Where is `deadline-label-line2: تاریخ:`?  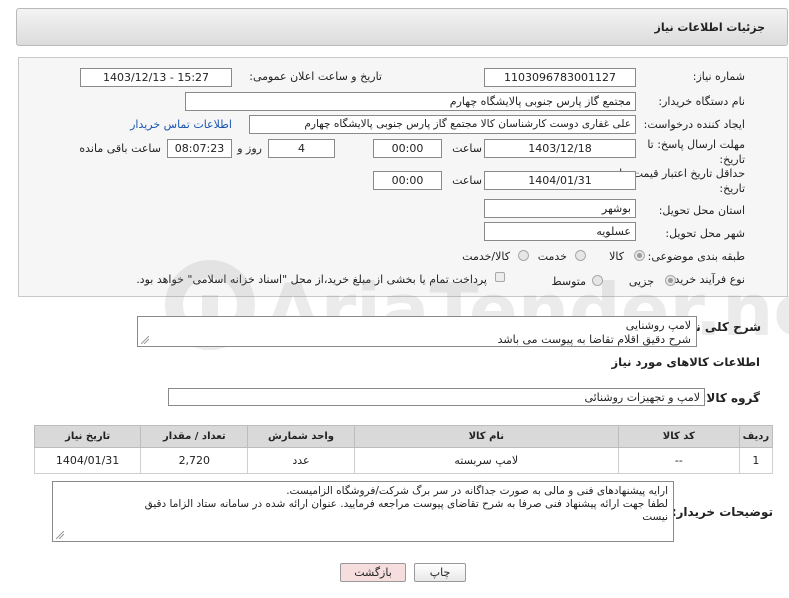
deadline-label-line2: تاریخ: is located at coordinates (732, 159).